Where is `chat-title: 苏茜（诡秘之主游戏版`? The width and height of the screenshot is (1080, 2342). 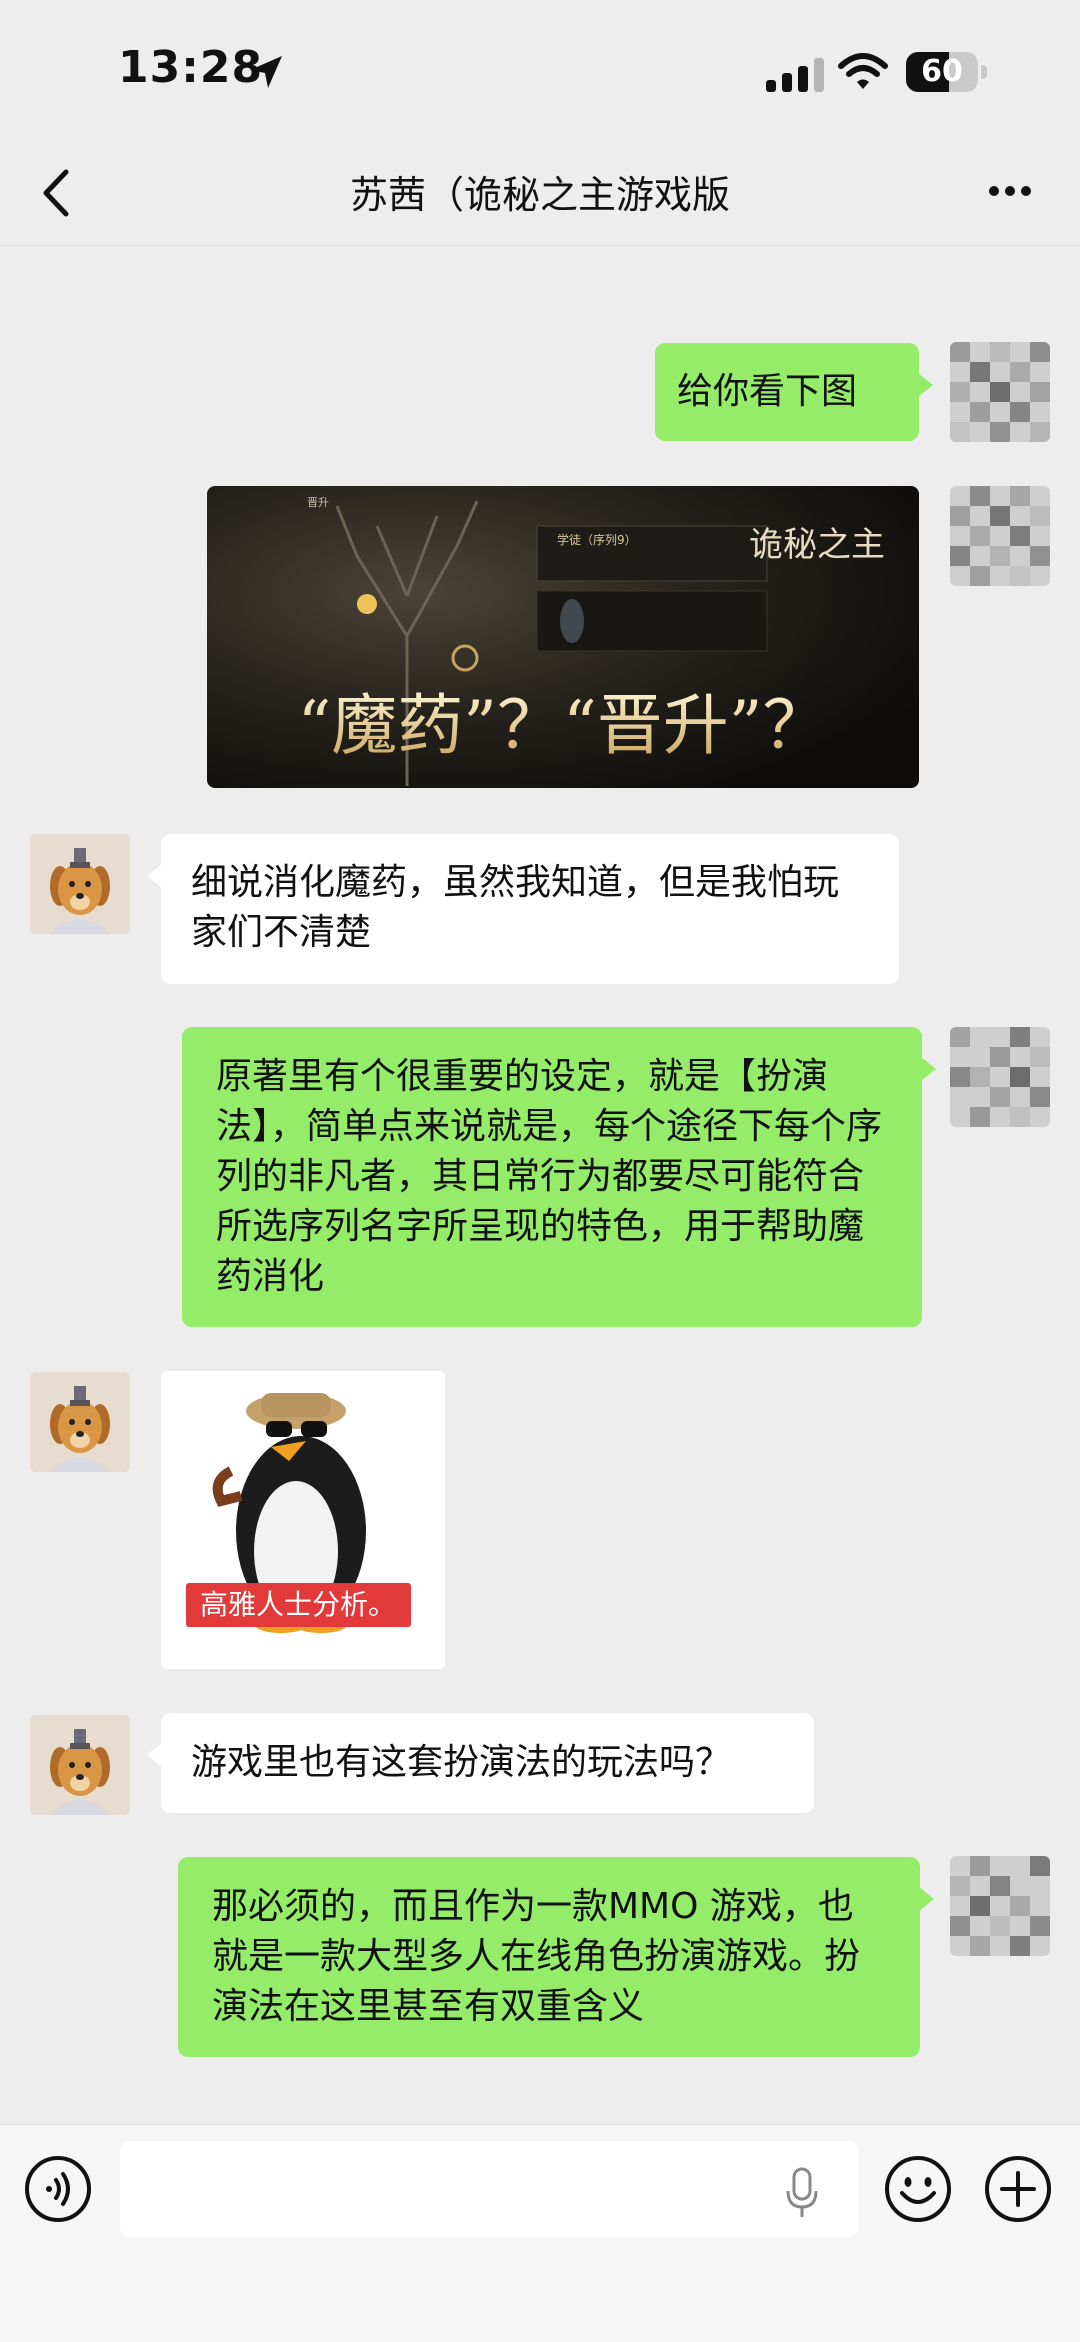 chat-title: 苏茜（诡秘之主游戏版 is located at coordinates (539, 195).